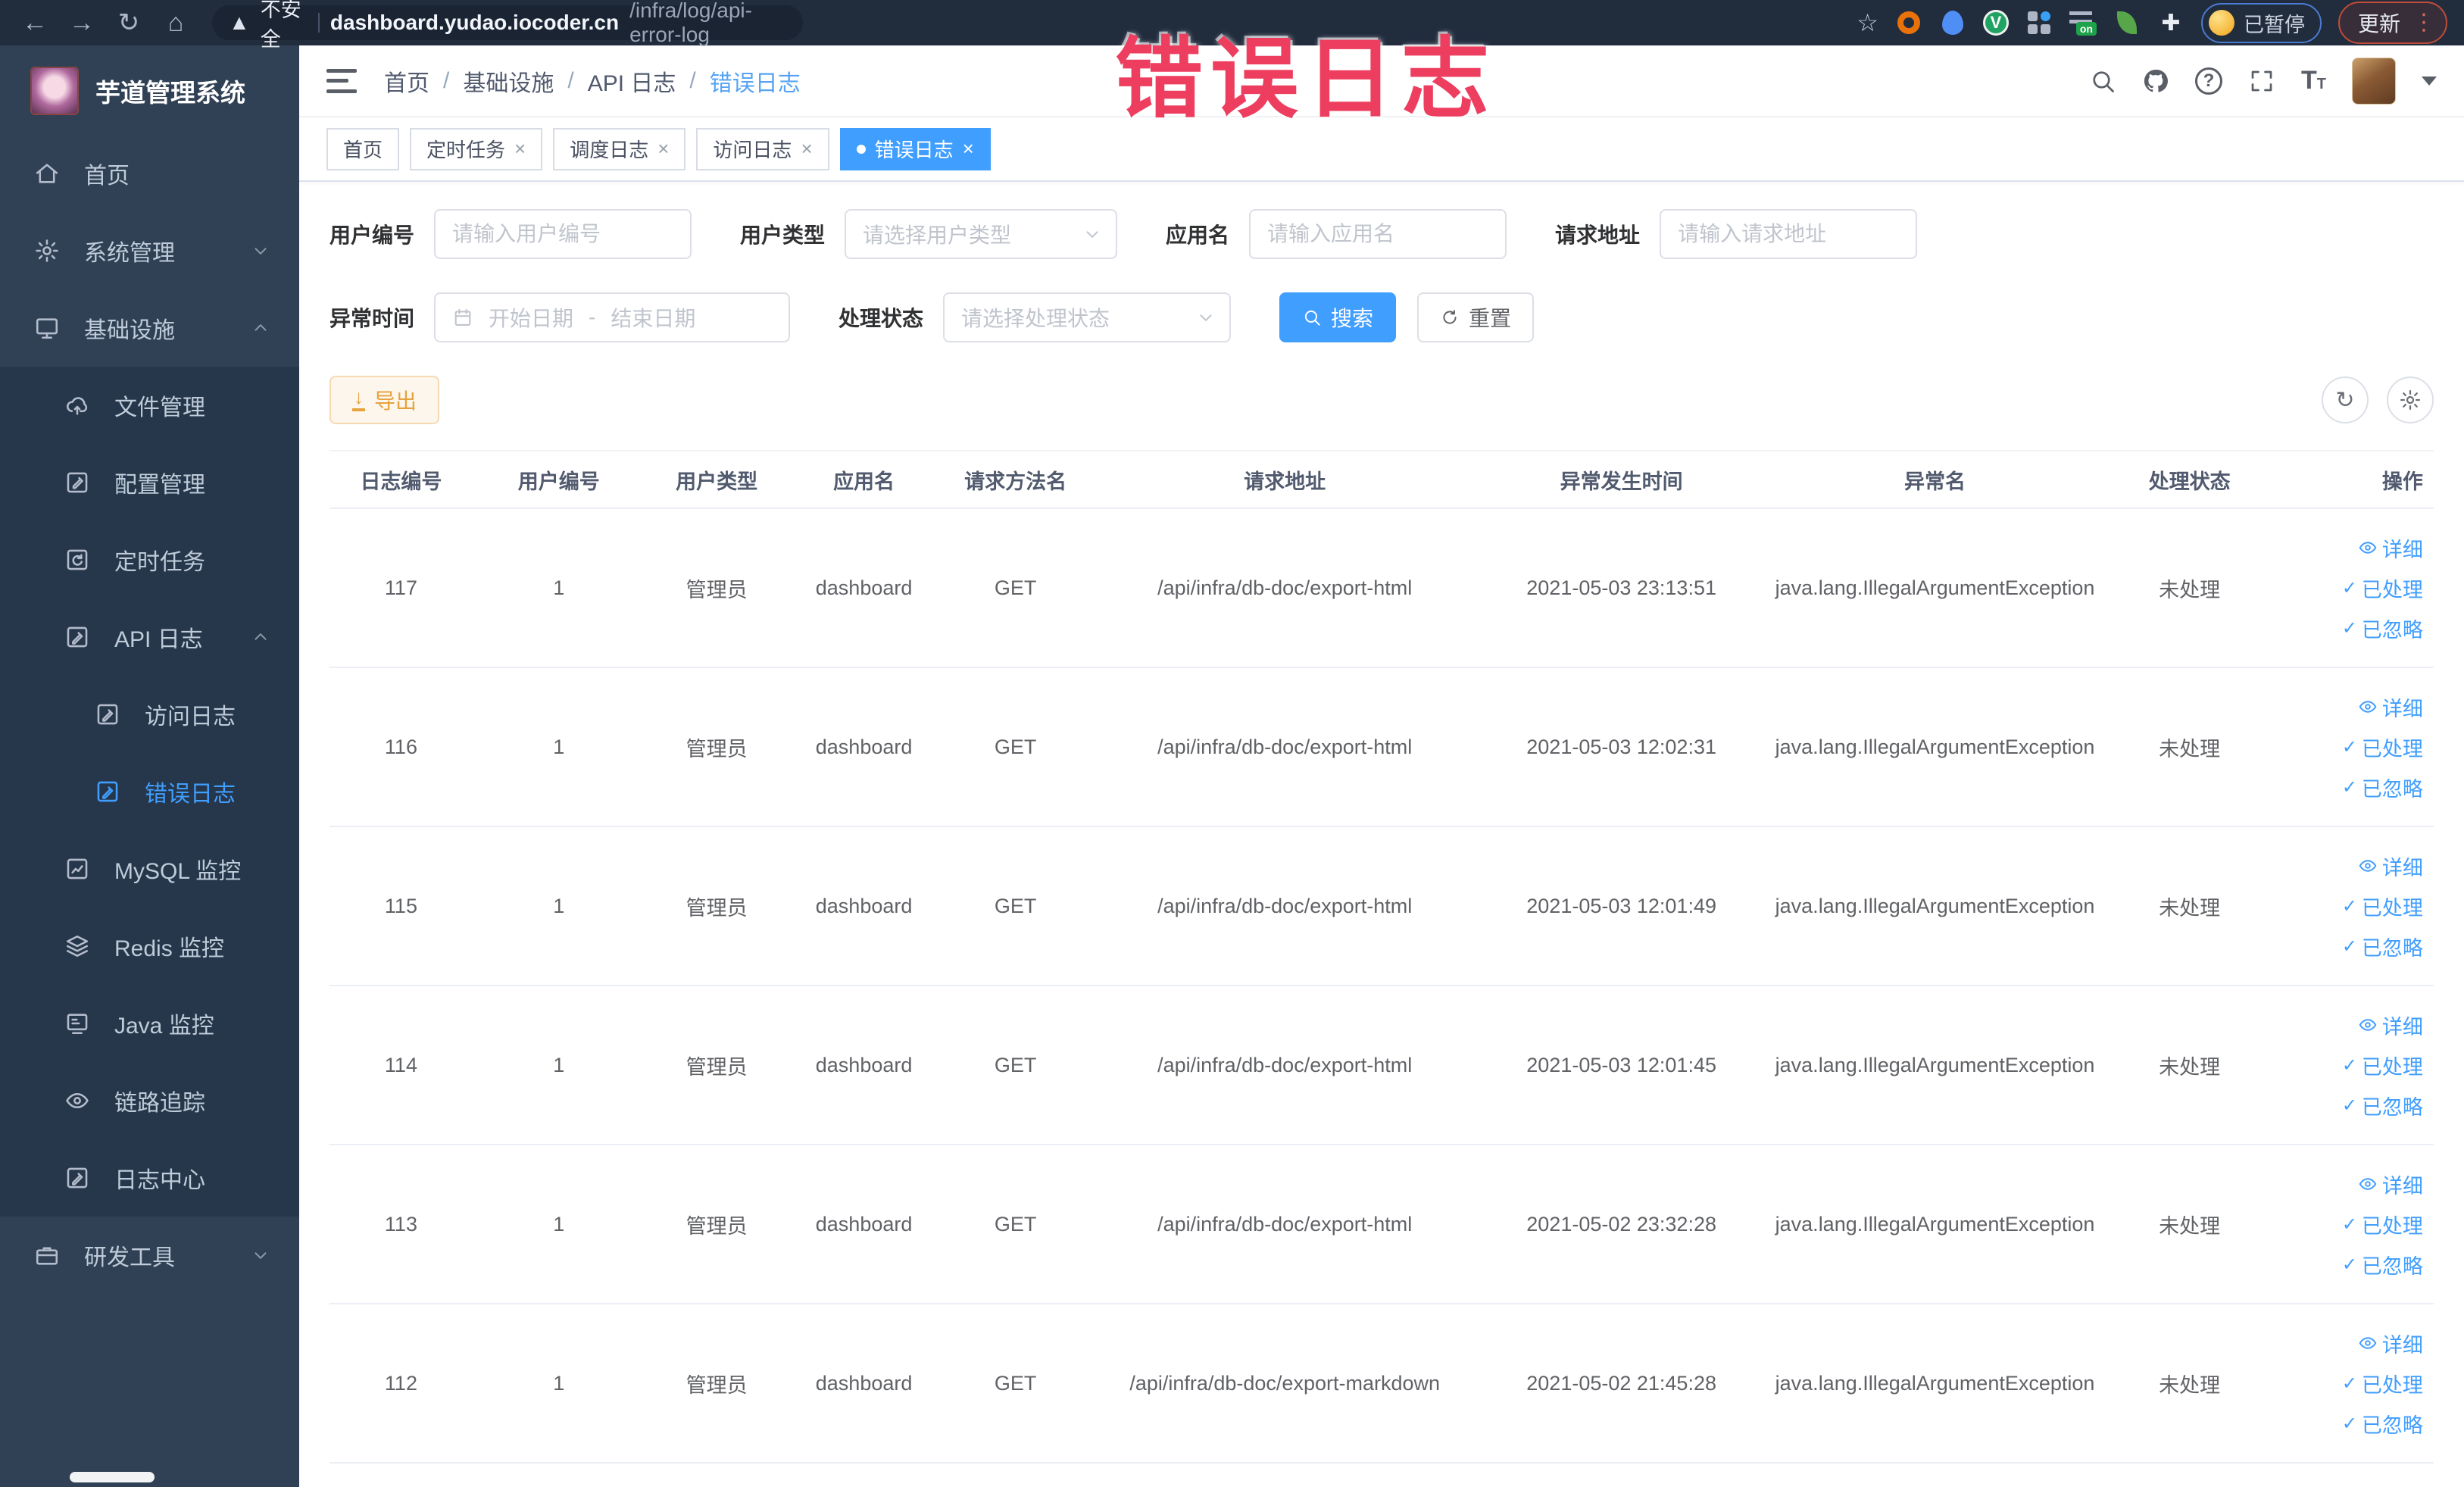 The width and height of the screenshot is (2464, 1487). I want to click on extension-grid-icon, so click(2039, 22).